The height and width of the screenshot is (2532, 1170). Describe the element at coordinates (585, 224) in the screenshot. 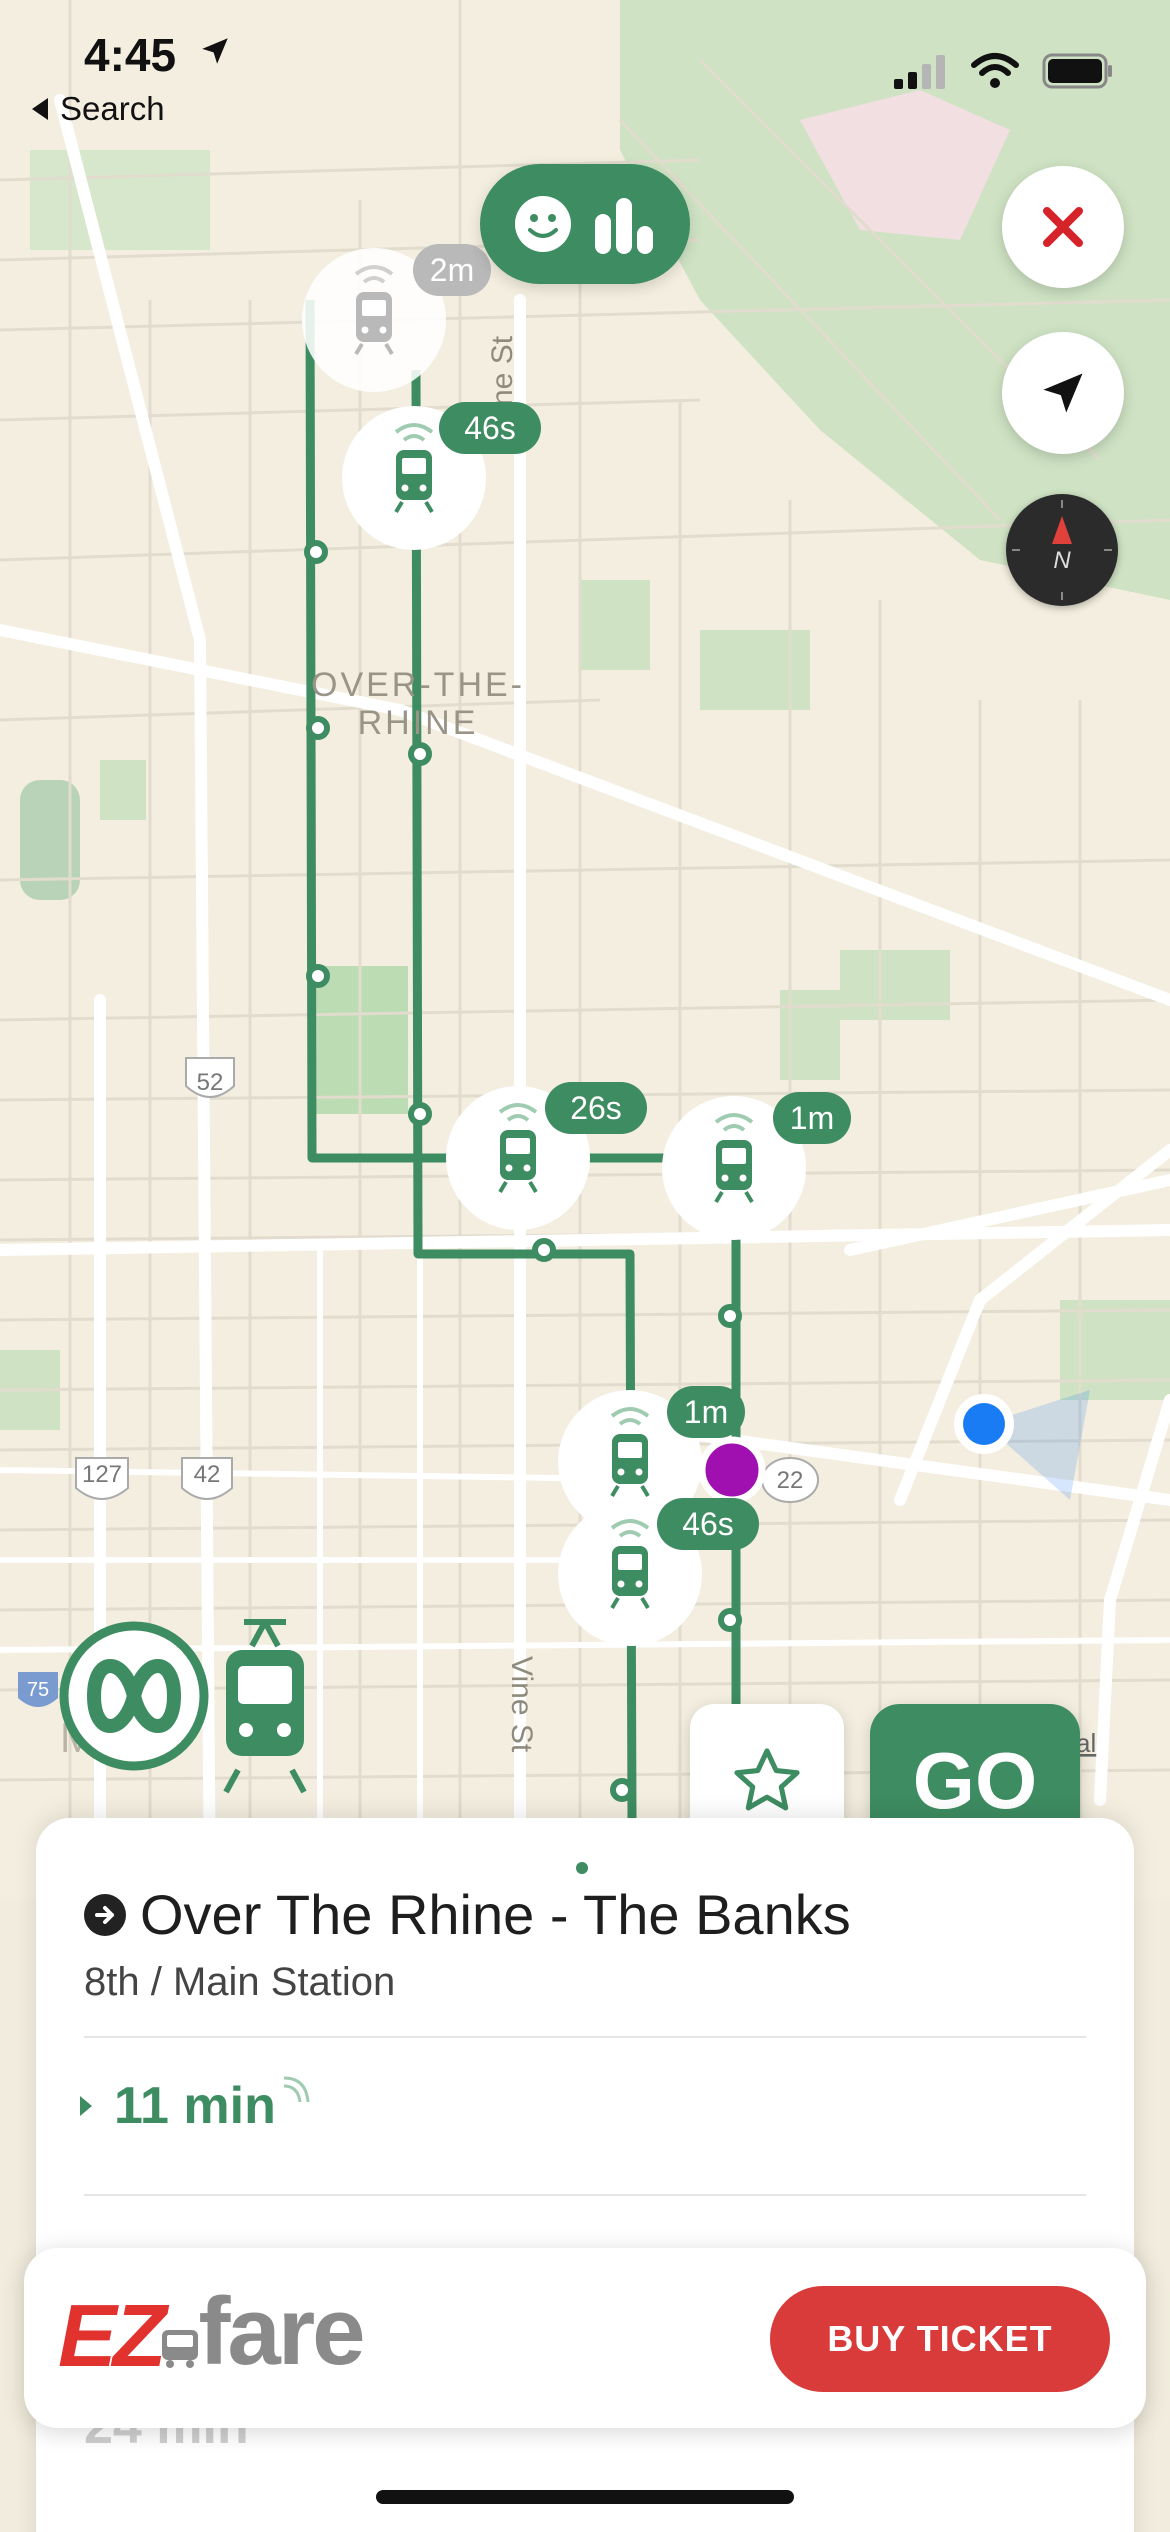

I see `feedback-button` at that location.